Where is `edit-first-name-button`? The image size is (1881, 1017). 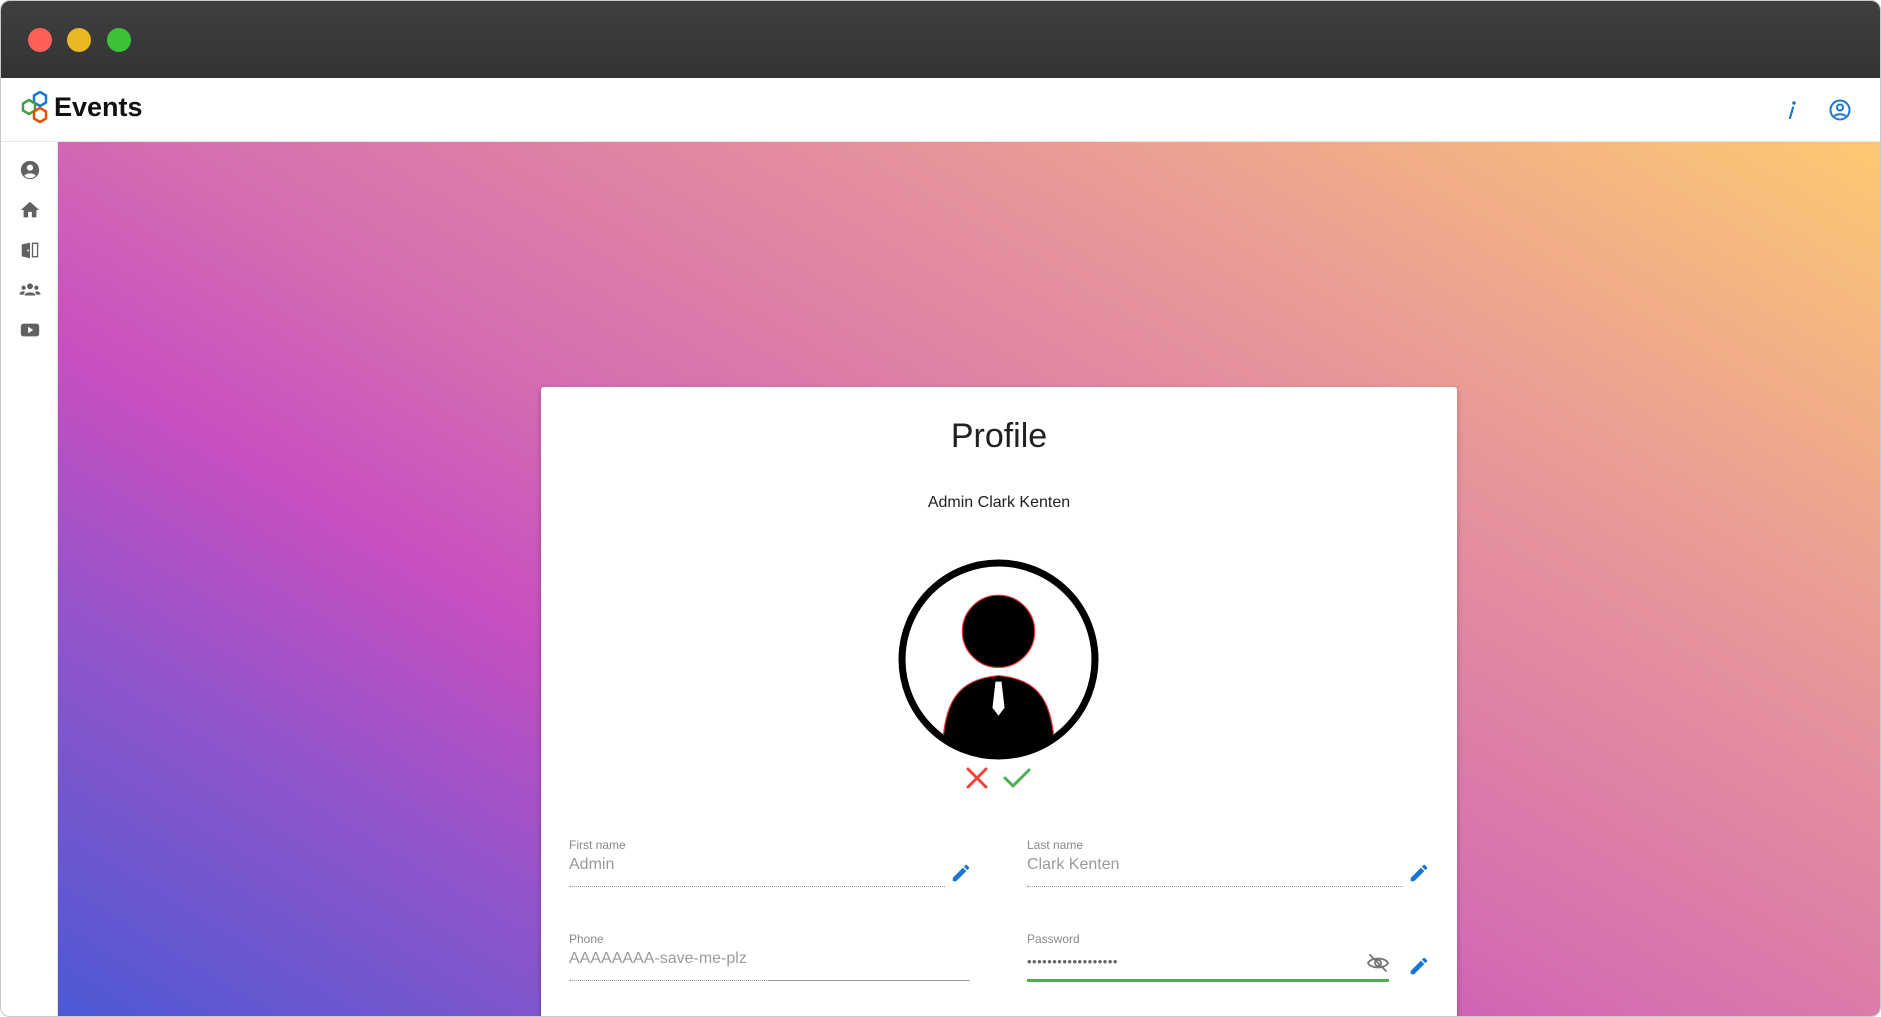 edit-first-name-button is located at coordinates (961, 873).